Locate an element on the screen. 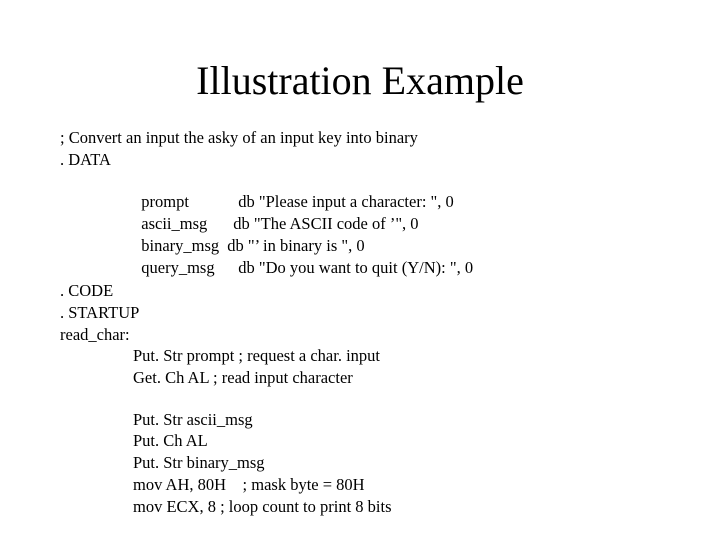  instruction-line: mov ECX, 8 ; loop count to print 8 bits is located at coordinates (262, 506).